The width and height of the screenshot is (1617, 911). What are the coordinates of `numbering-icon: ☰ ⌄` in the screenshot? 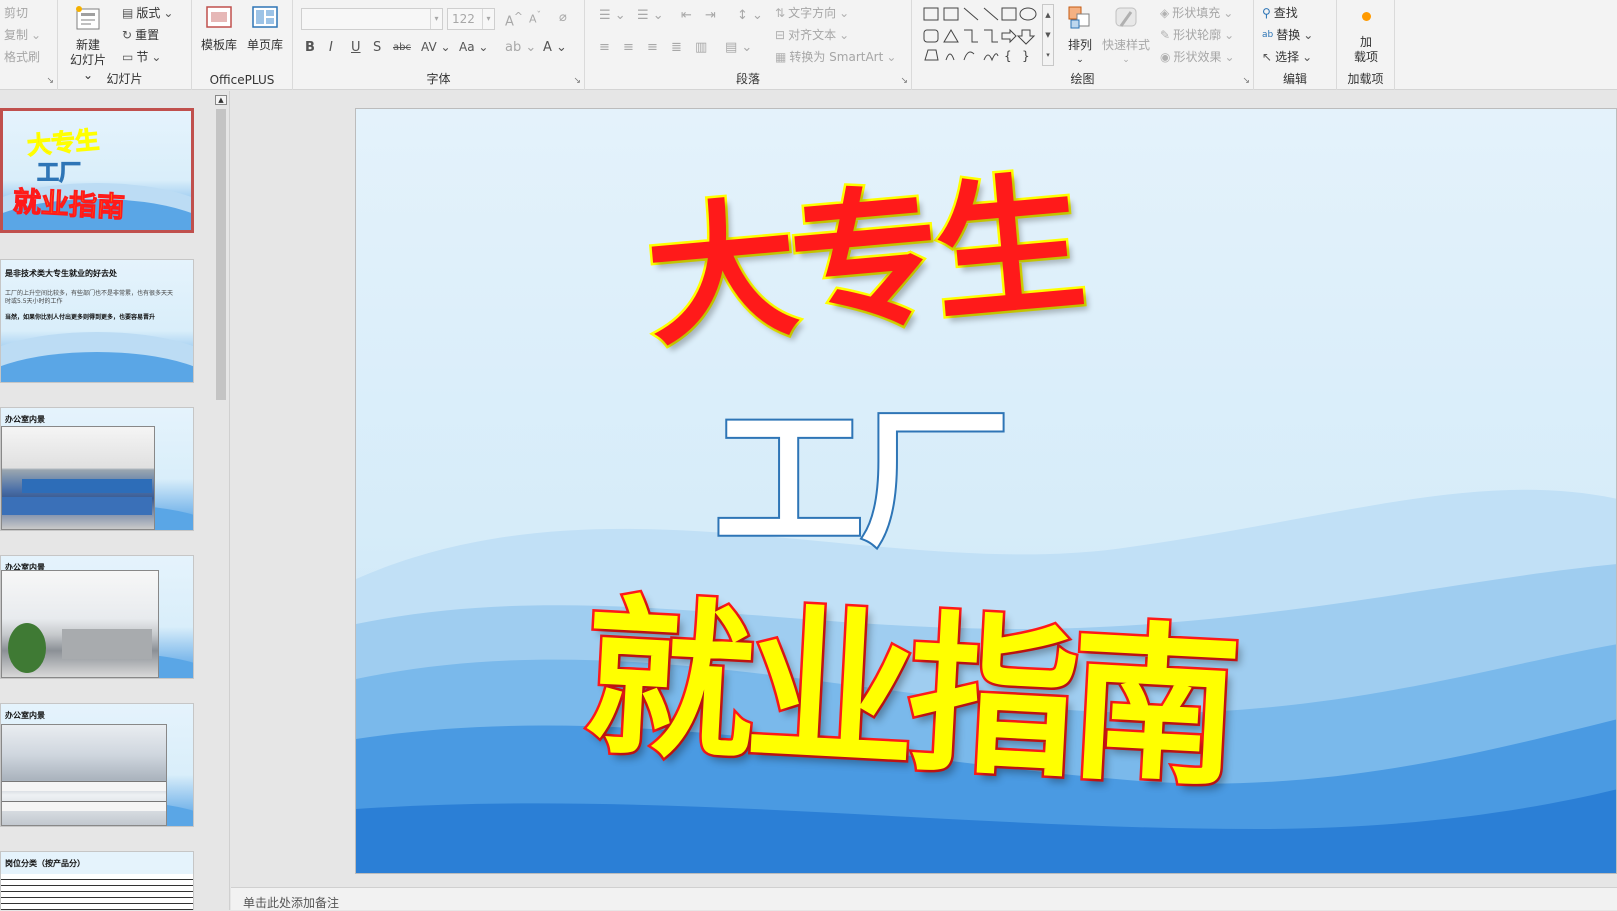 It's located at (650, 15).